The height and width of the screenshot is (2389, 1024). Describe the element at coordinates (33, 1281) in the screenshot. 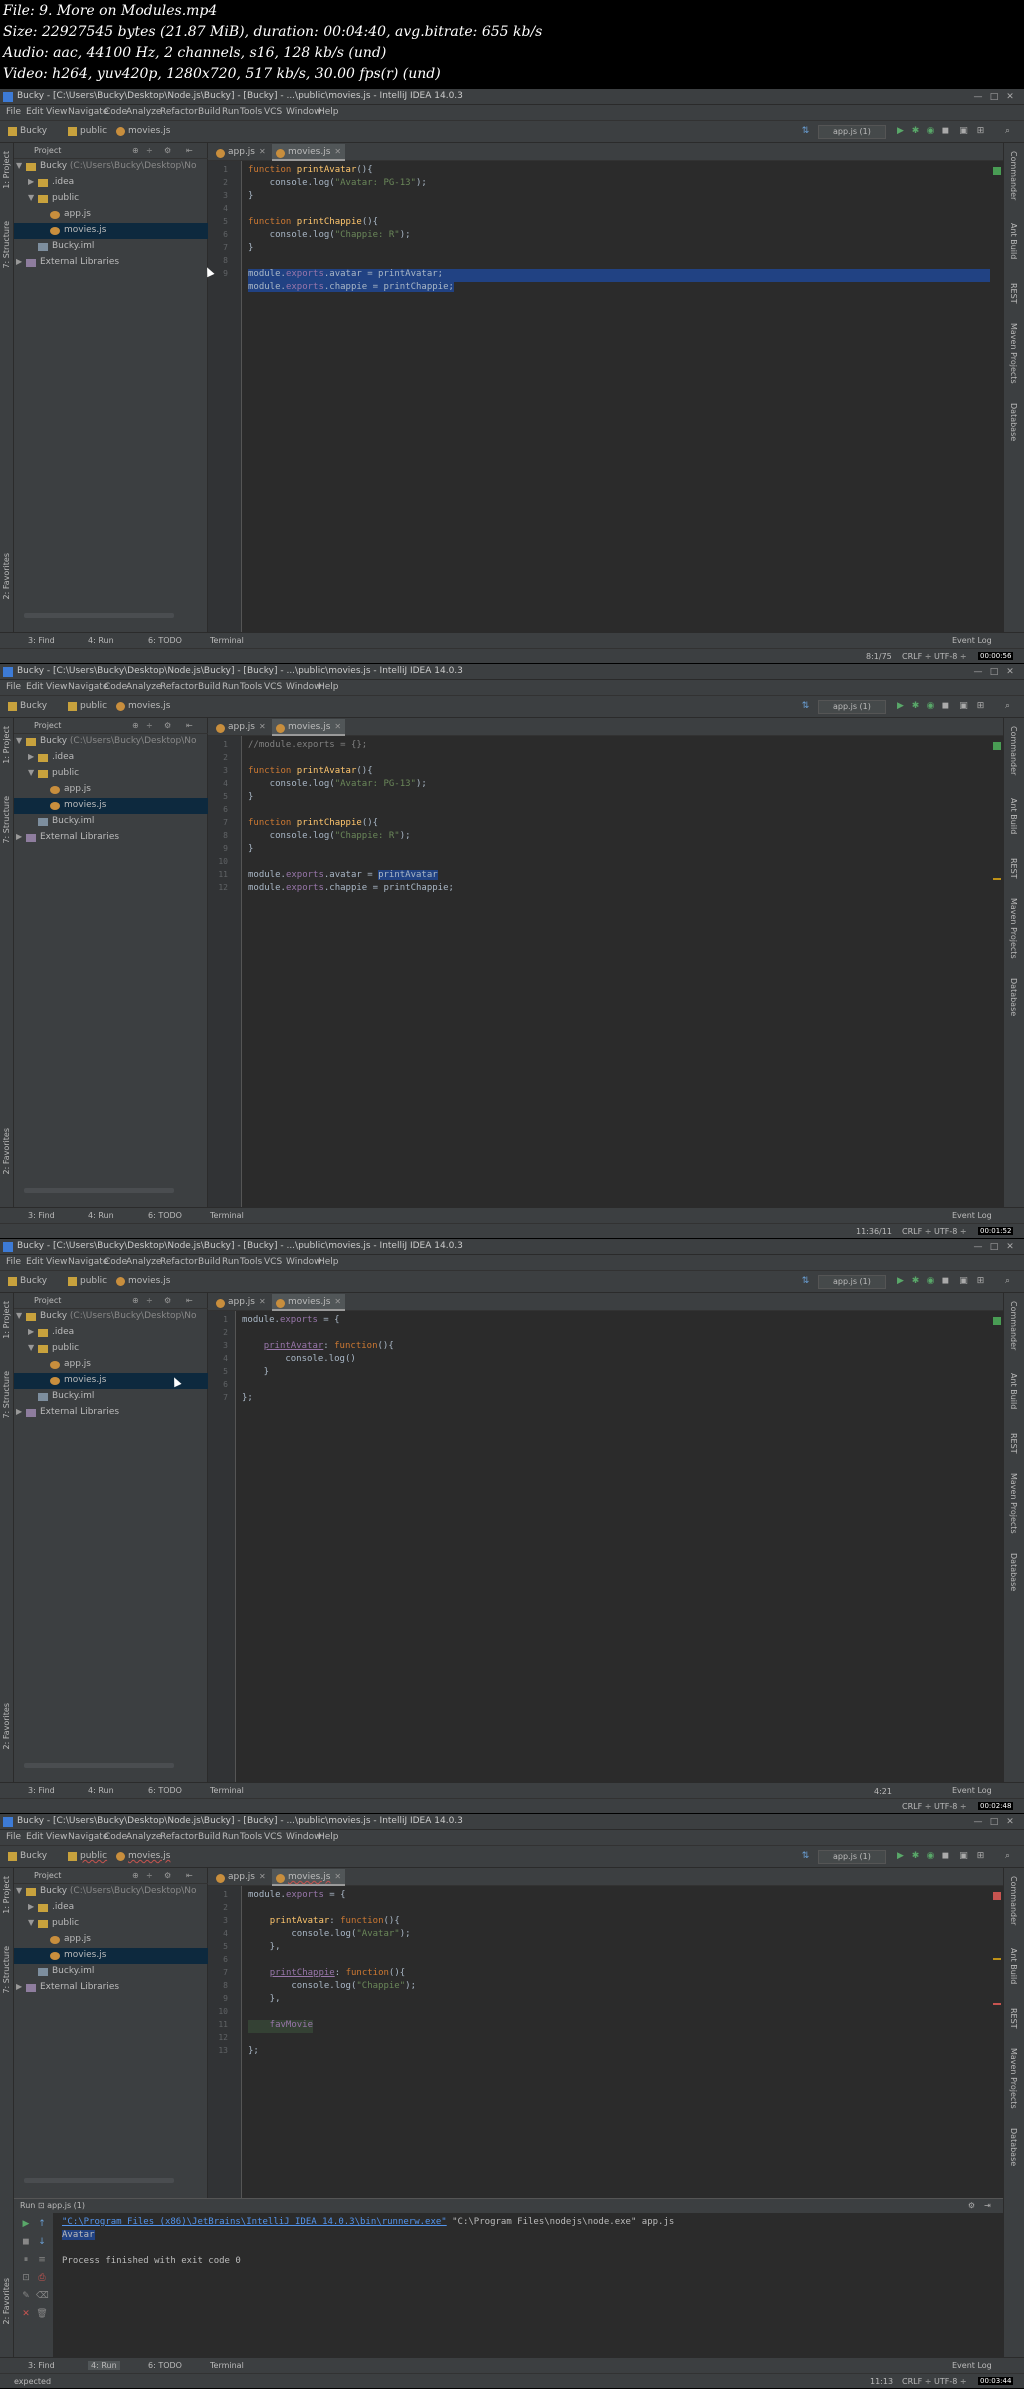

I see `breadcrumb-project: Bucky` at that location.